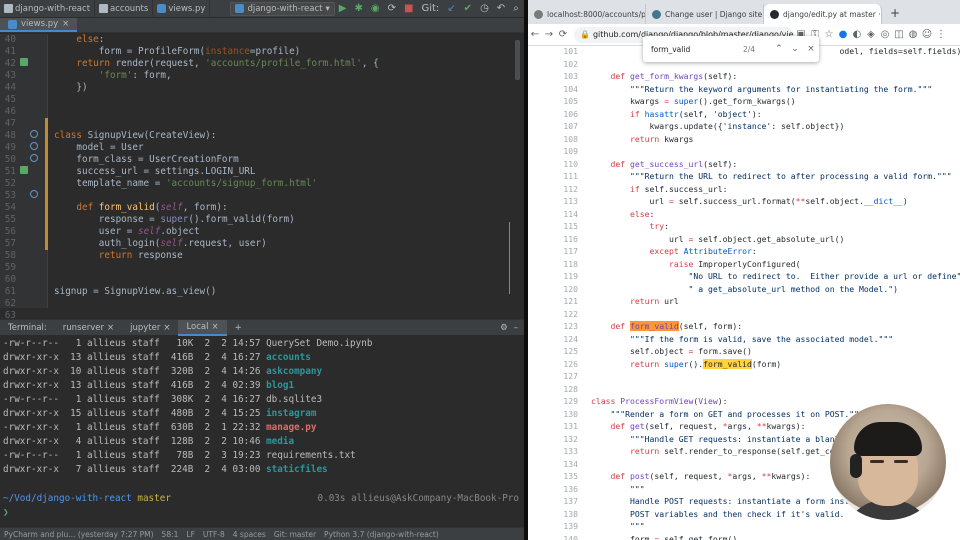 This screenshot has height=540, width=960. What do you see at coordinates (555, 389) in the screenshot?
I see `line-number: 128` at bounding box center [555, 389].